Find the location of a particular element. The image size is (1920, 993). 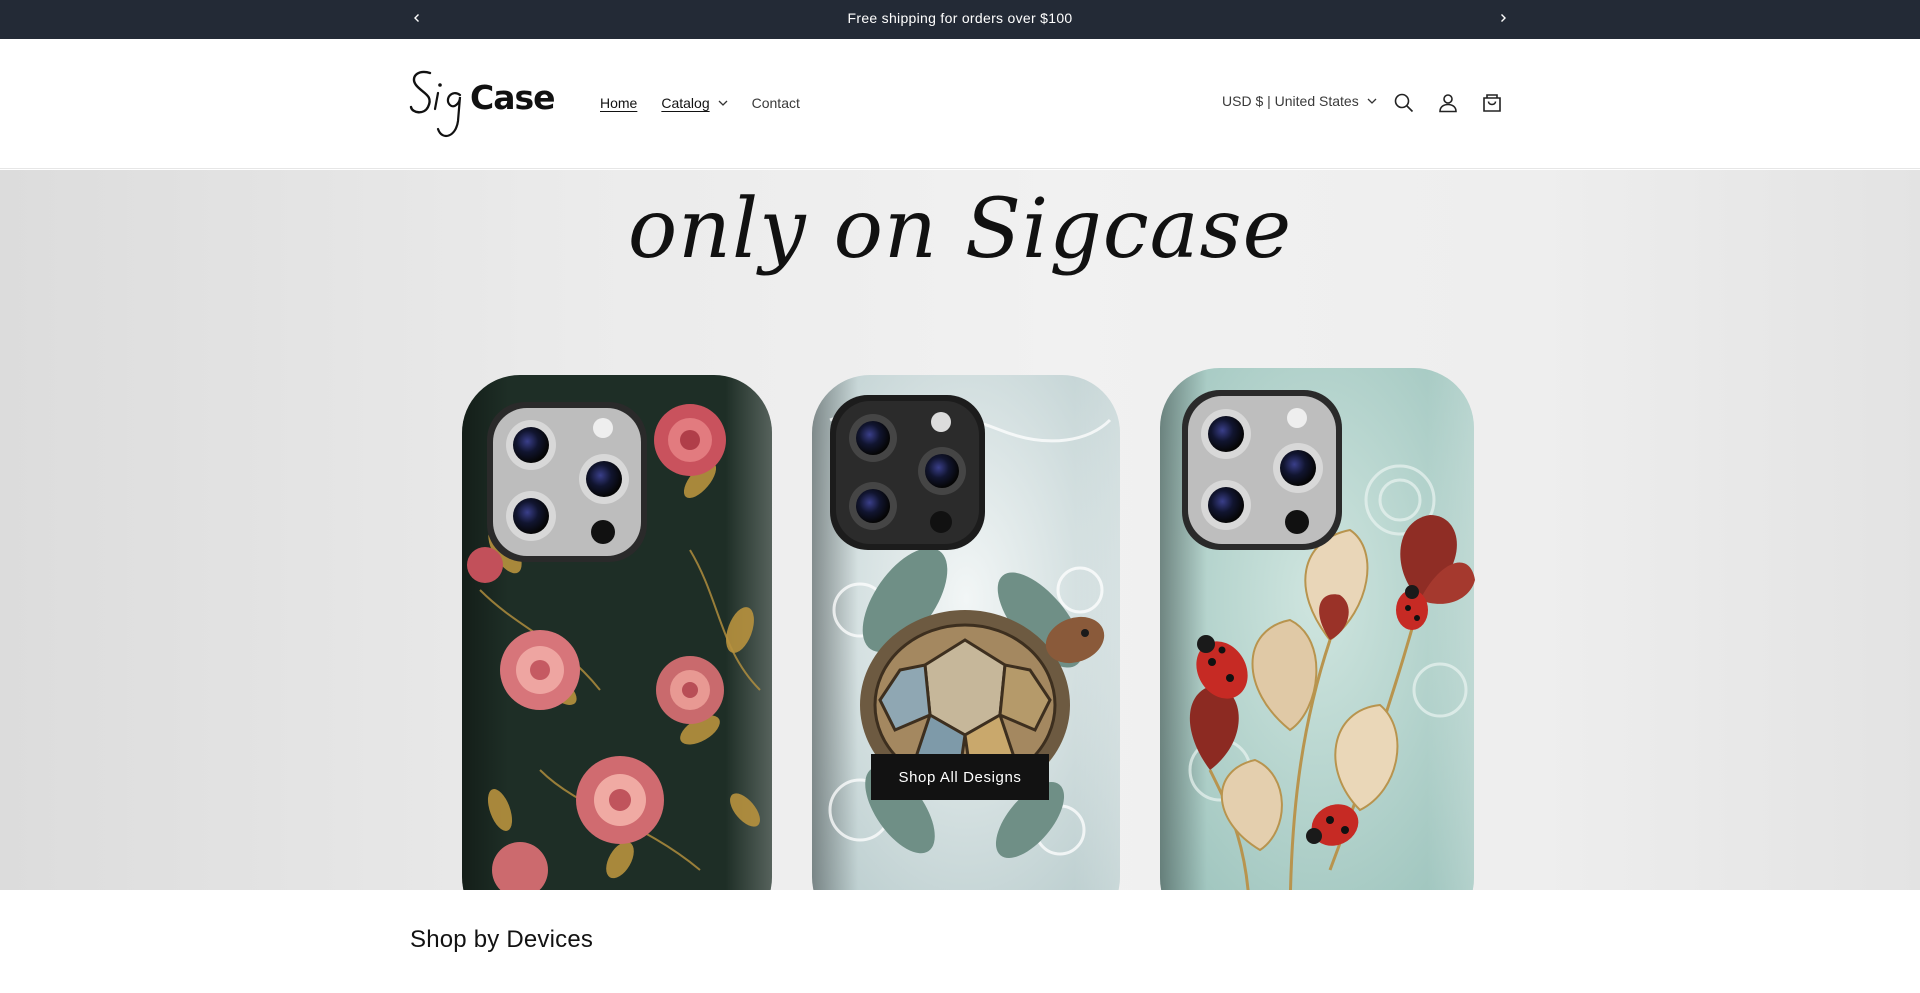

country-currency-label: USD $ | United States is located at coordinates (1290, 101).